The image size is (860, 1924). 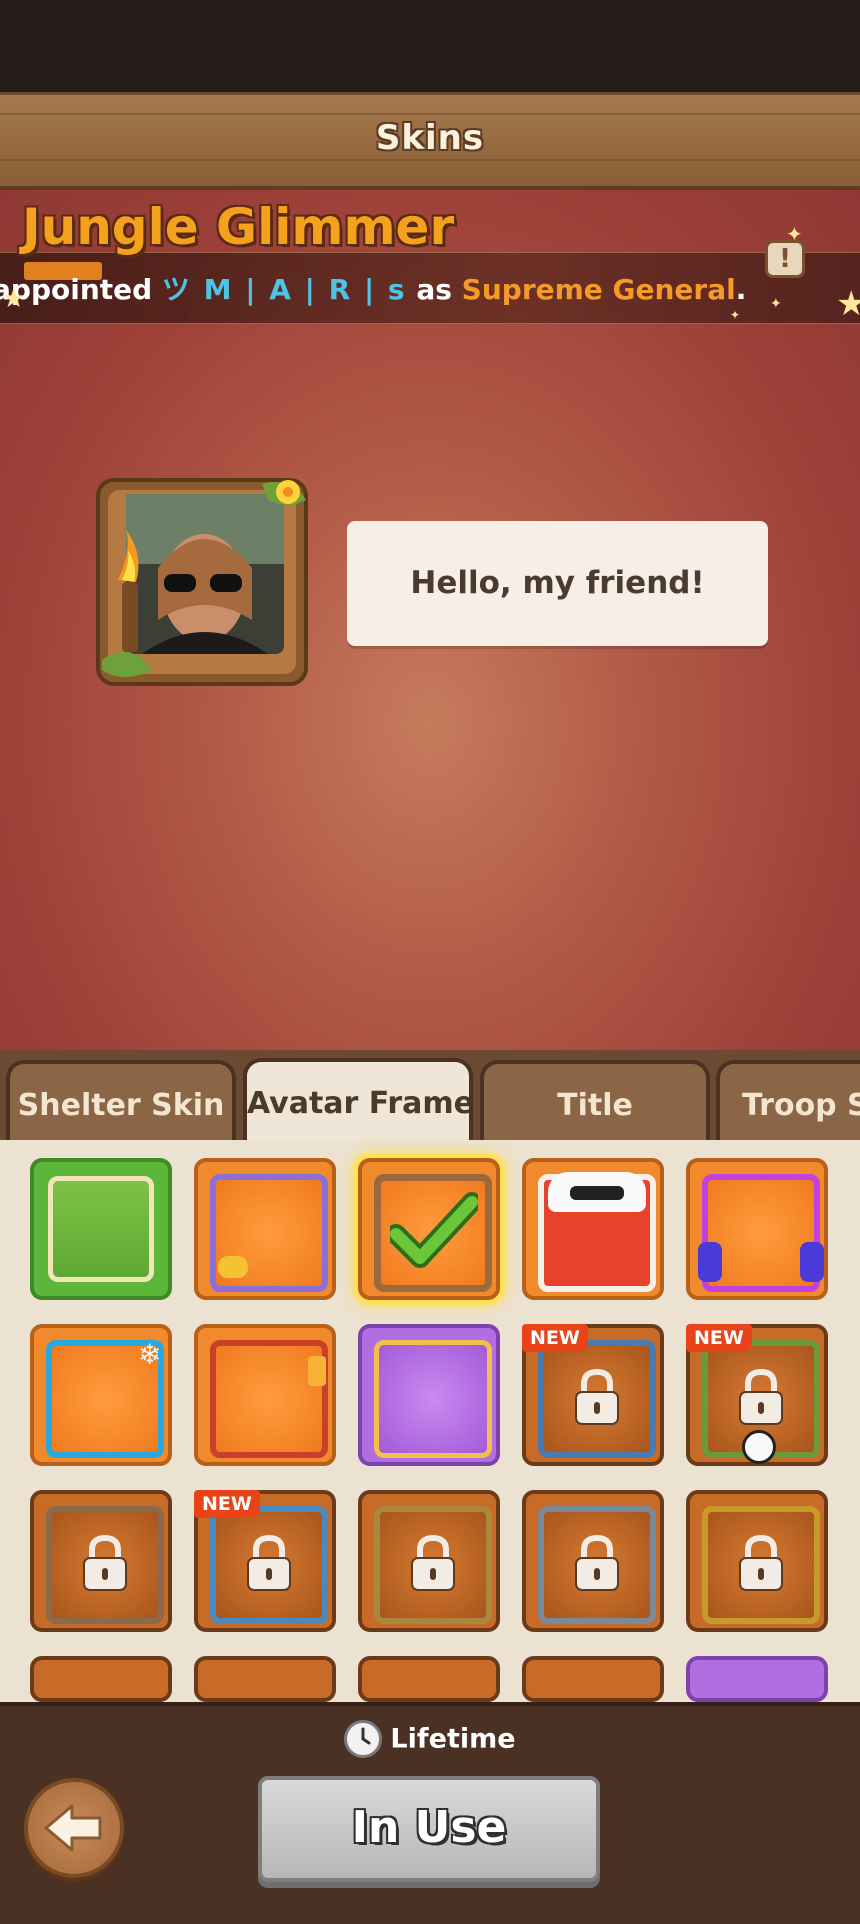 I want to click on lantern-icon, so click(x=317, y=1371).